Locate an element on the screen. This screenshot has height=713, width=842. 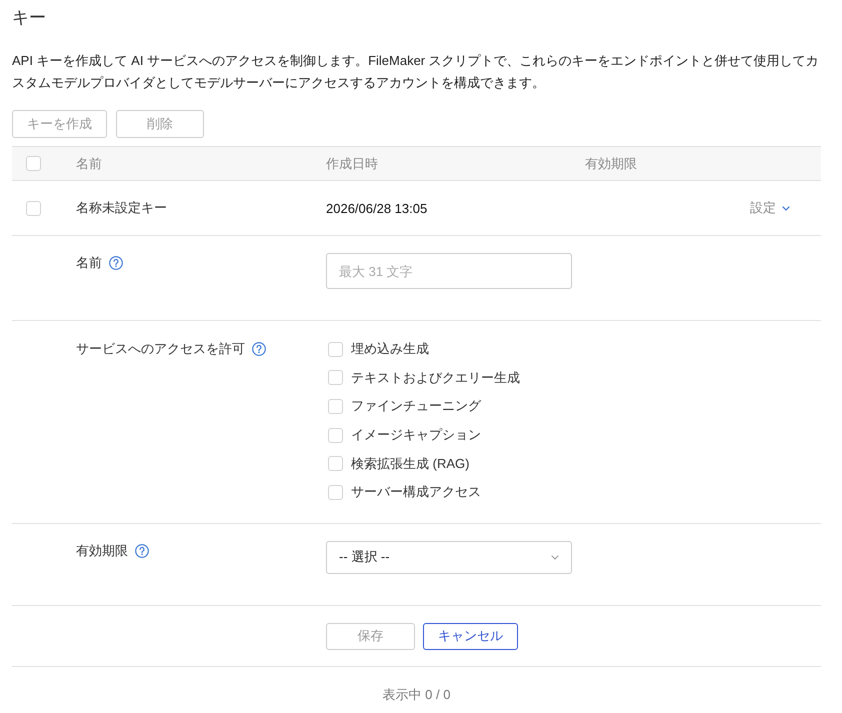
column-header: 有効期限 is located at coordinates (611, 163).